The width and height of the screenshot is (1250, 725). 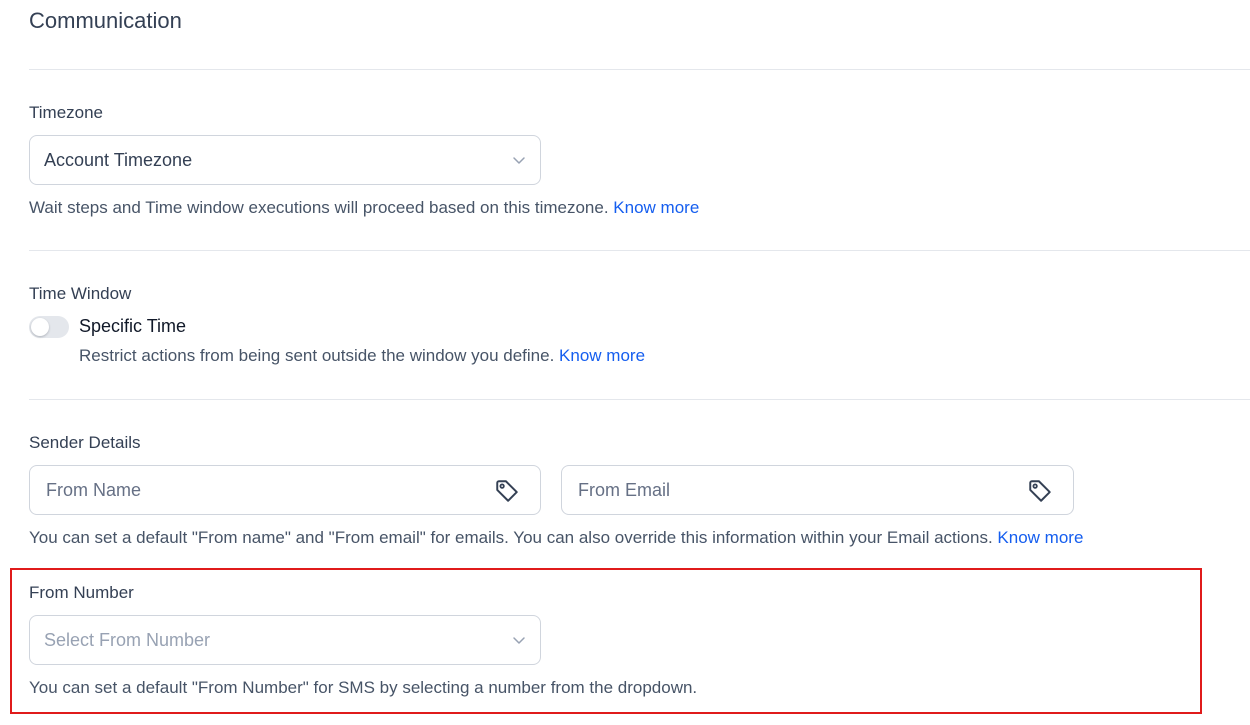 I want to click on from-email-field, so click(x=817, y=490).